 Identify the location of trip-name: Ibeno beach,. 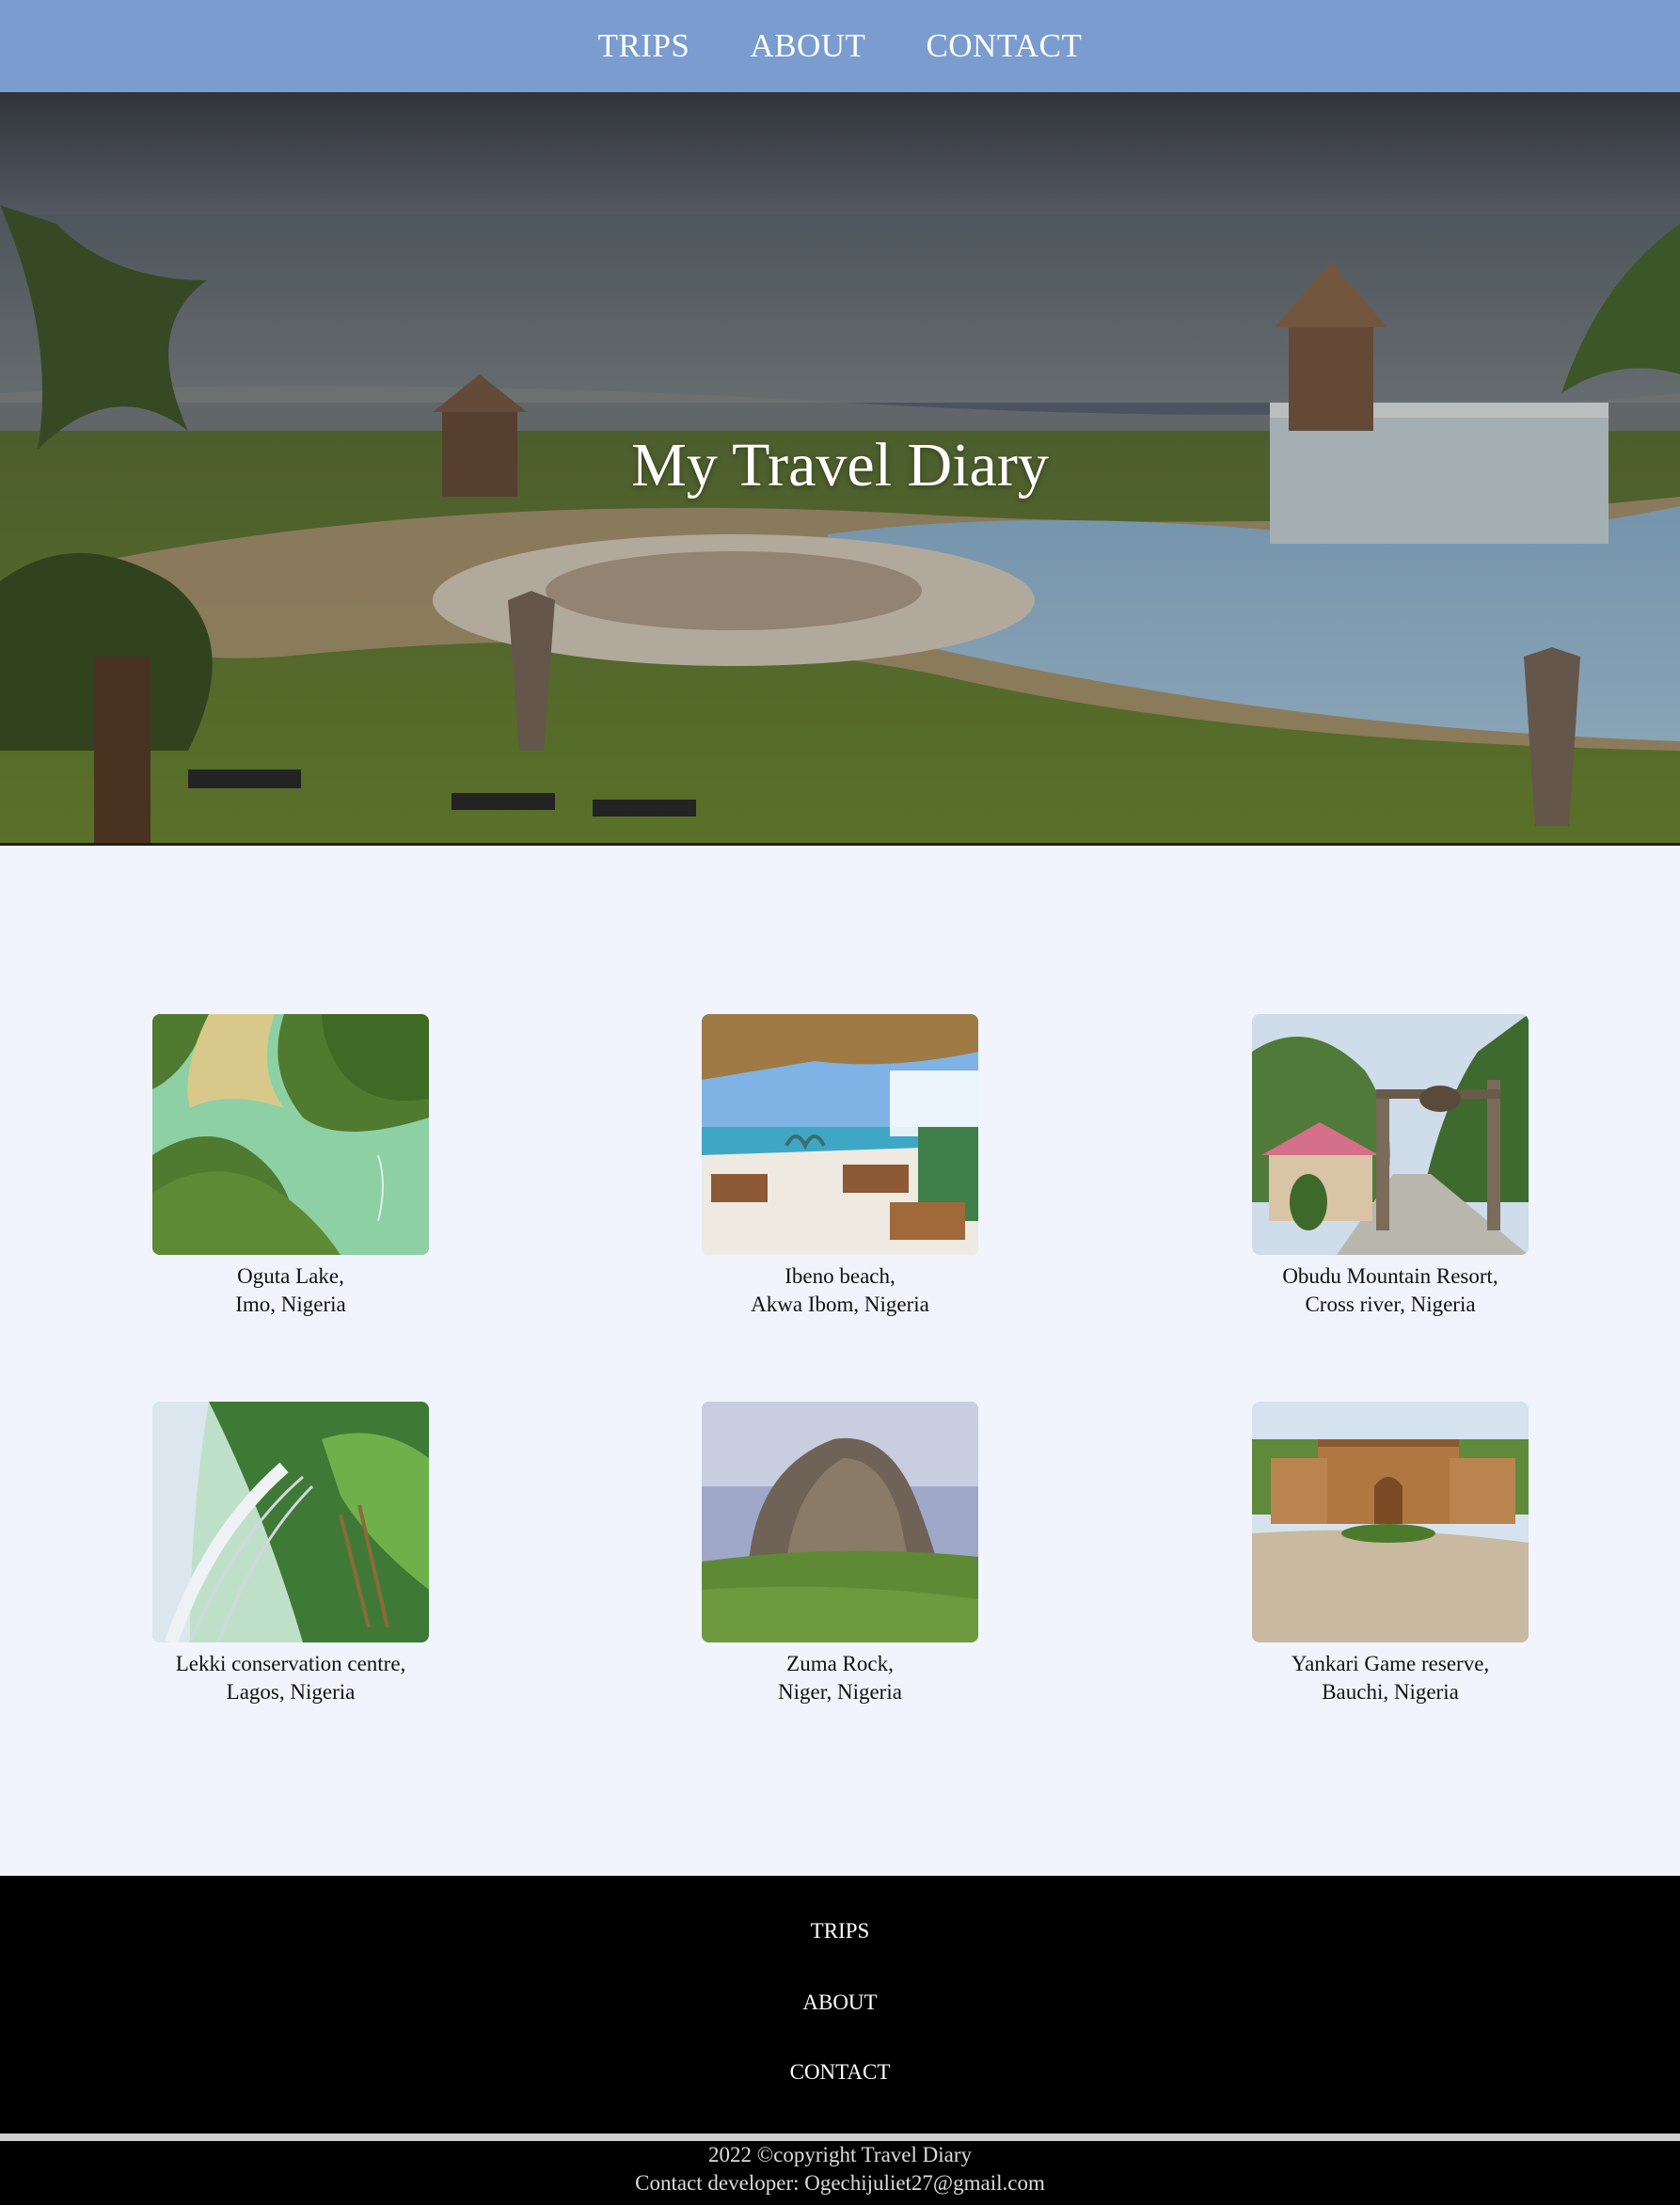
(840, 1276).